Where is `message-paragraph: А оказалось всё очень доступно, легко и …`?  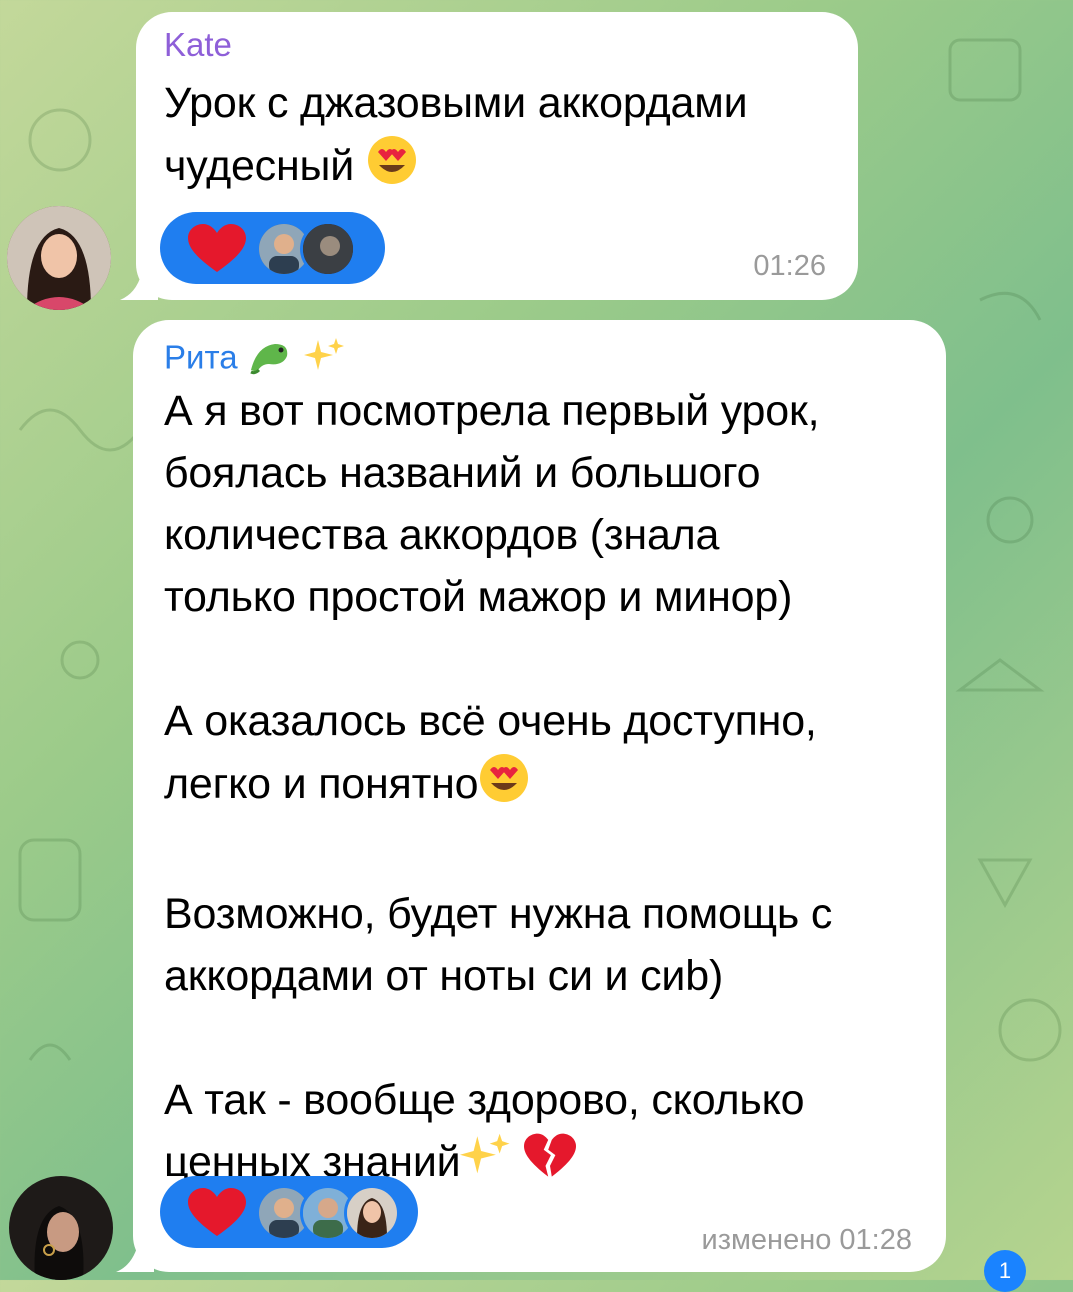 message-paragraph: А оказалось всё очень доступно, легко и … is located at coordinates (549, 755).